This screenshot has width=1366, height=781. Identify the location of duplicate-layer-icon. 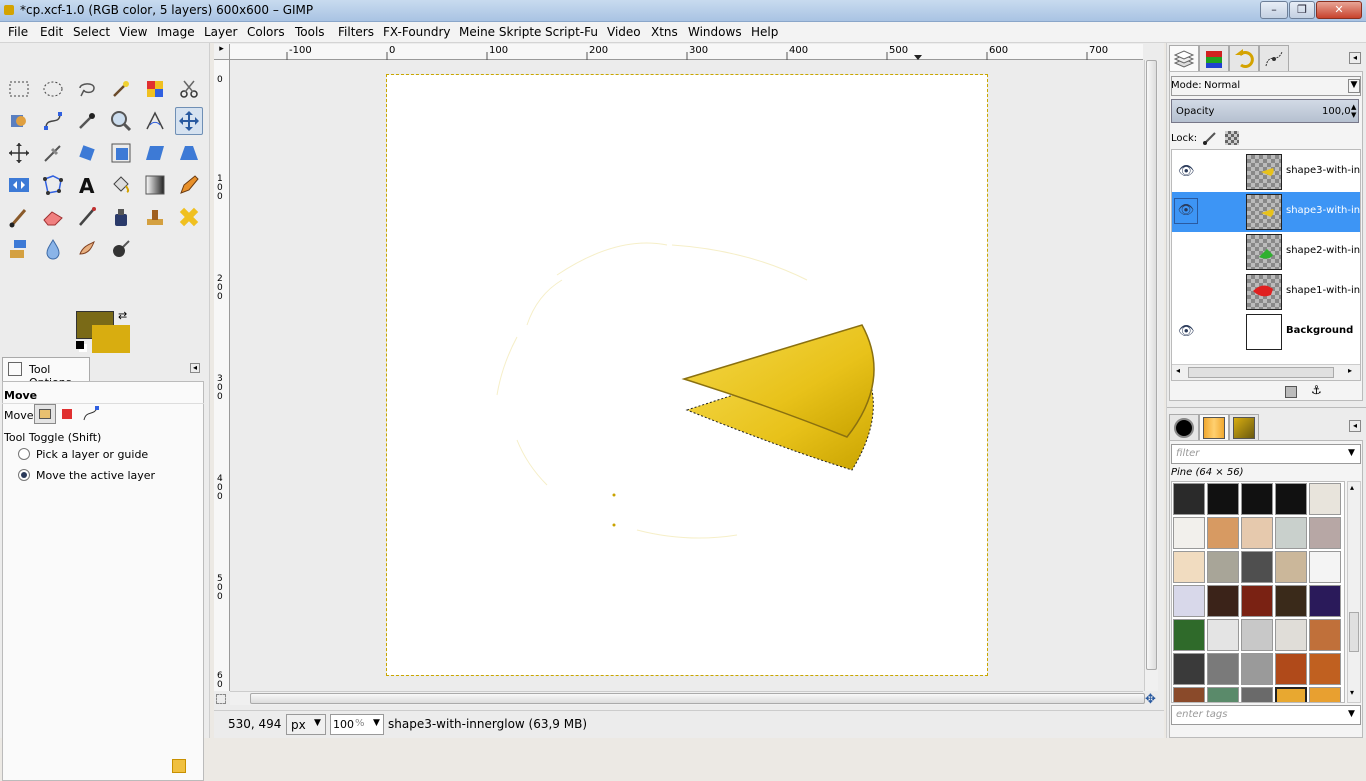
(1291, 392).